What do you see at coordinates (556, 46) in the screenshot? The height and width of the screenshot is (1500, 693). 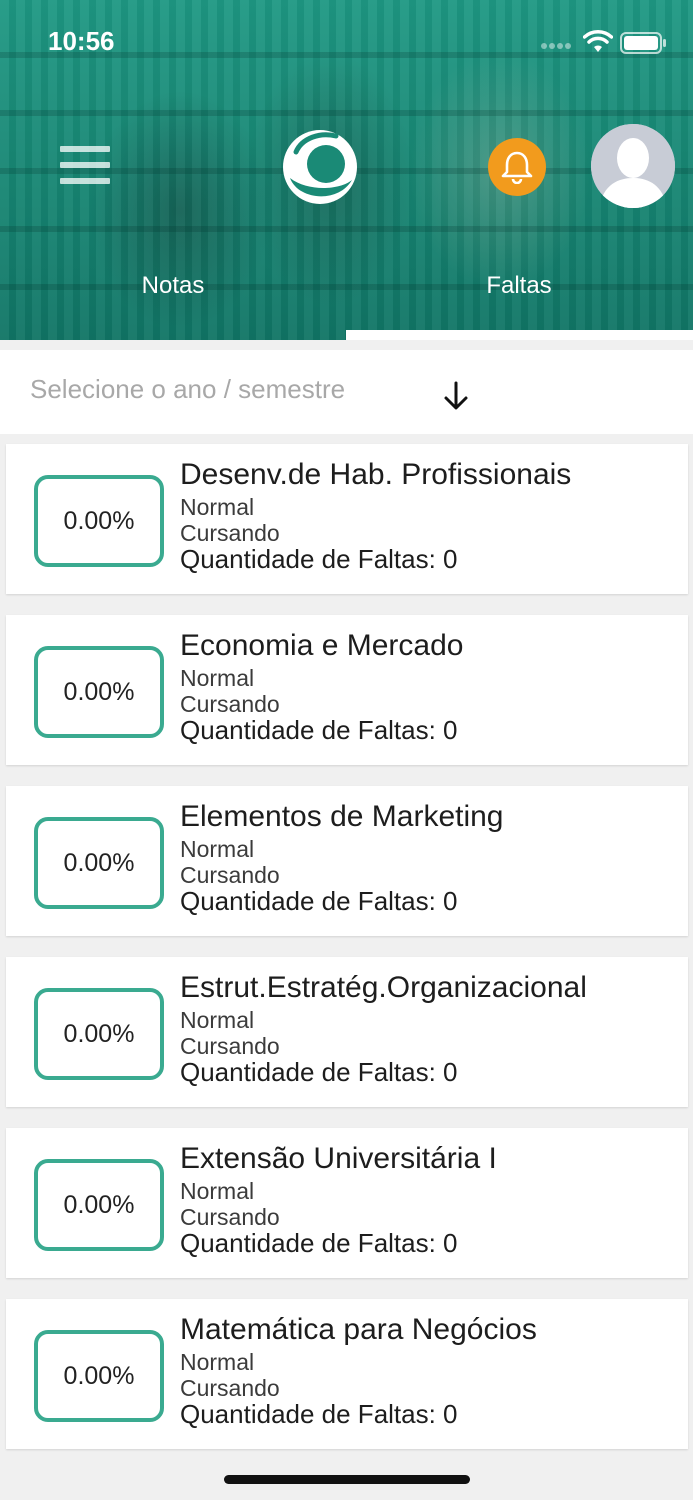 I see `signal-icon` at bounding box center [556, 46].